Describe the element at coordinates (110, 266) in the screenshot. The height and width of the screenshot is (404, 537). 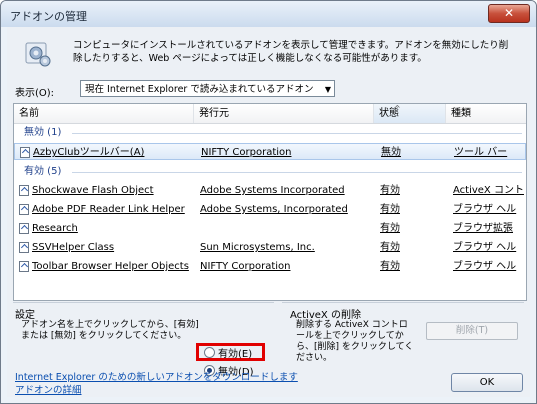
I see `addon-name: Toolbar Browser Helper Objects` at that location.